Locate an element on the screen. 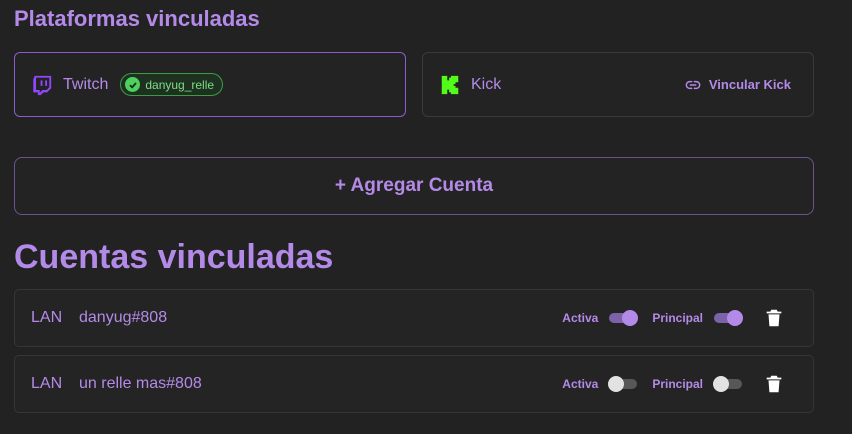 This screenshot has width=852, height=434. link-kick-button: Vincular Kick is located at coordinates (738, 85).